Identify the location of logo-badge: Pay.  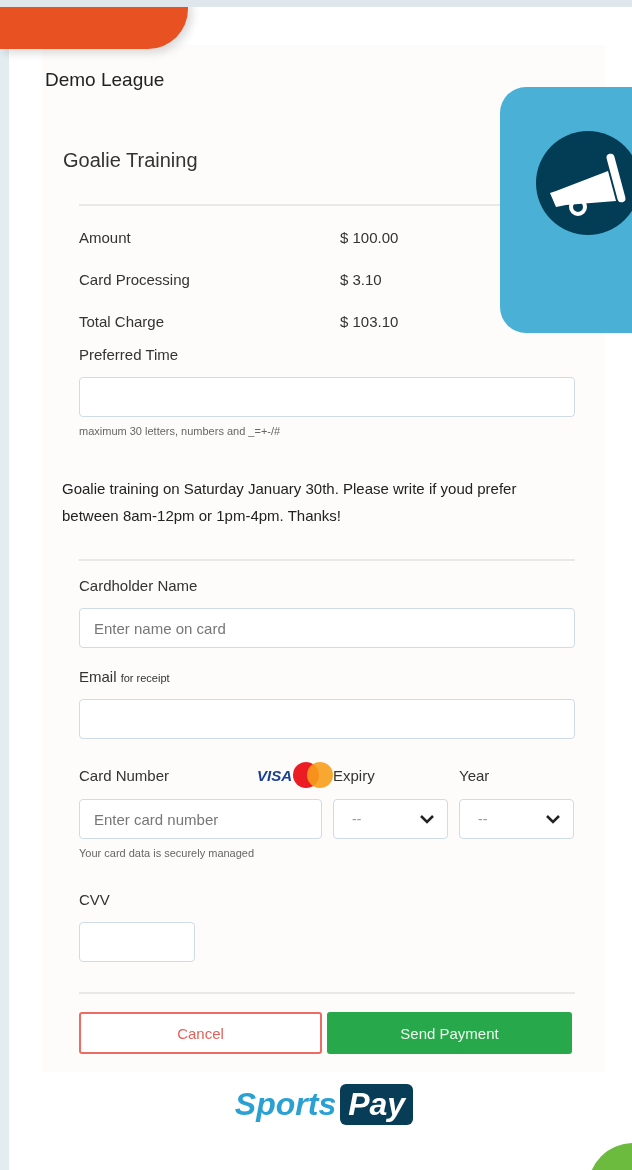
(377, 1104).